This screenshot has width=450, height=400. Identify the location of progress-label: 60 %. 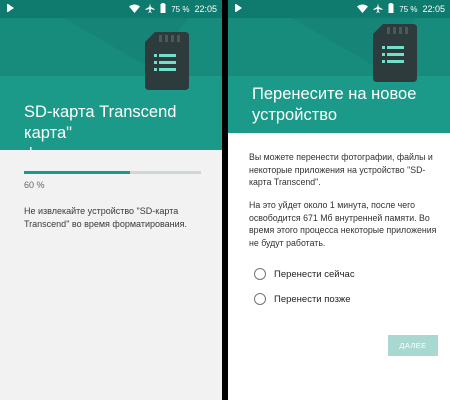
(34, 185).